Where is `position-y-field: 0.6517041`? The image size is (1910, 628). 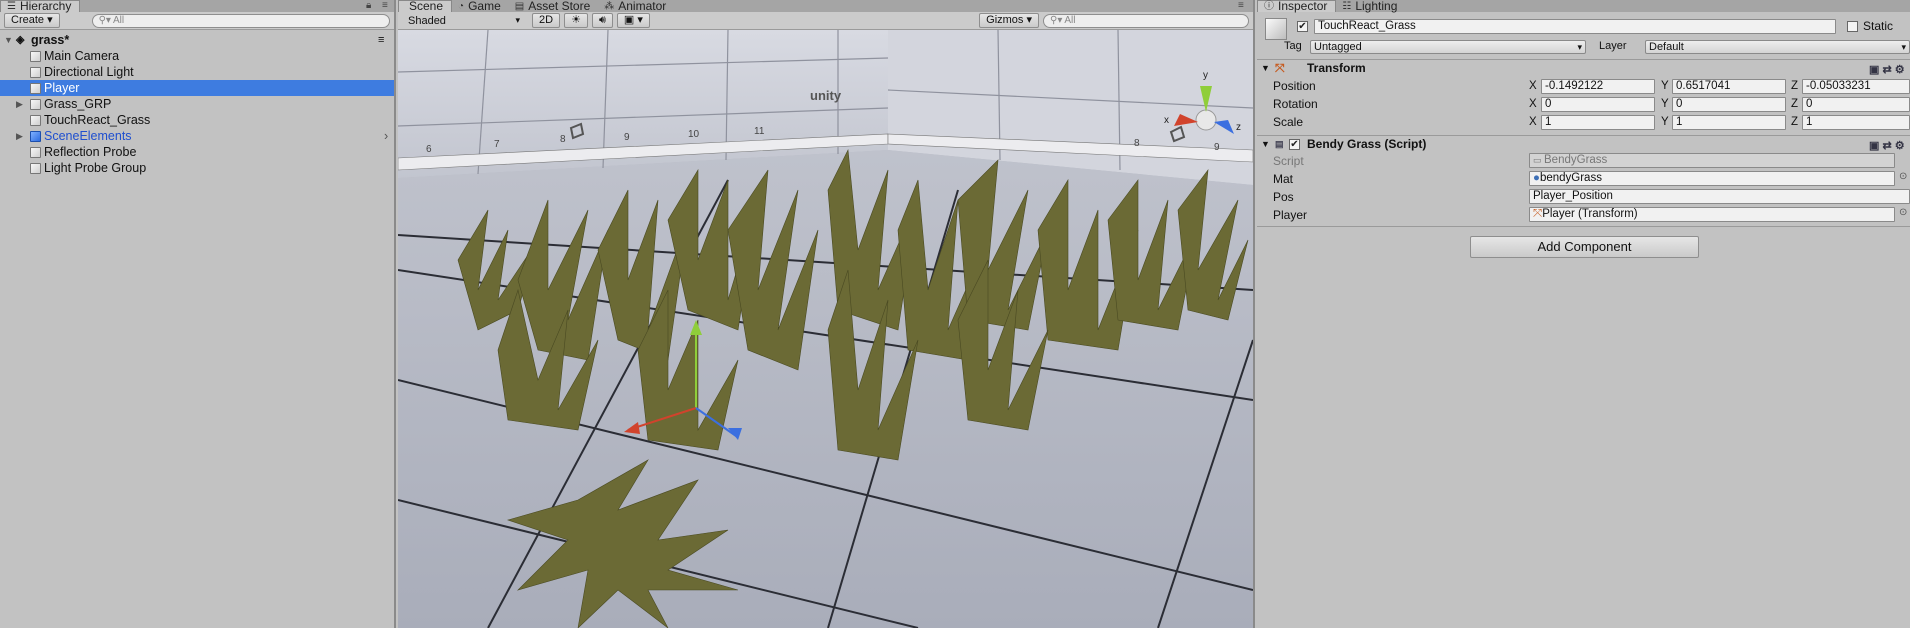 position-y-field: 0.6517041 is located at coordinates (1729, 86).